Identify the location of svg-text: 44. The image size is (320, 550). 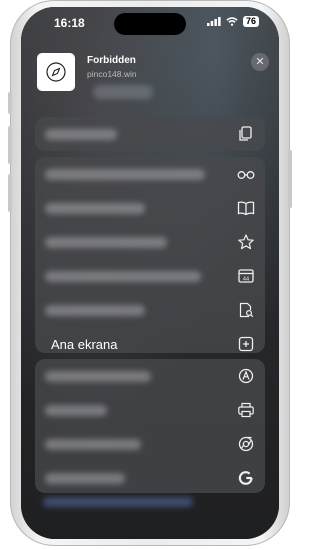
(246, 279).